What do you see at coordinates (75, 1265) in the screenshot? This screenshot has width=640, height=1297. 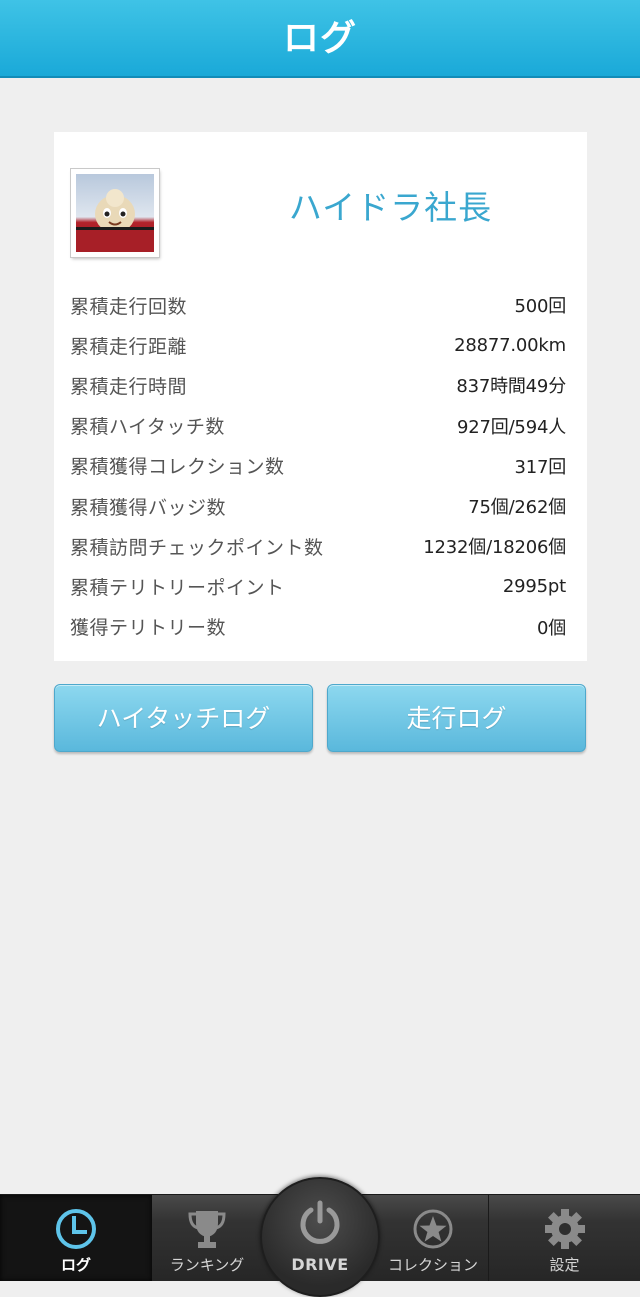 I see `tab-label: ログ` at bounding box center [75, 1265].